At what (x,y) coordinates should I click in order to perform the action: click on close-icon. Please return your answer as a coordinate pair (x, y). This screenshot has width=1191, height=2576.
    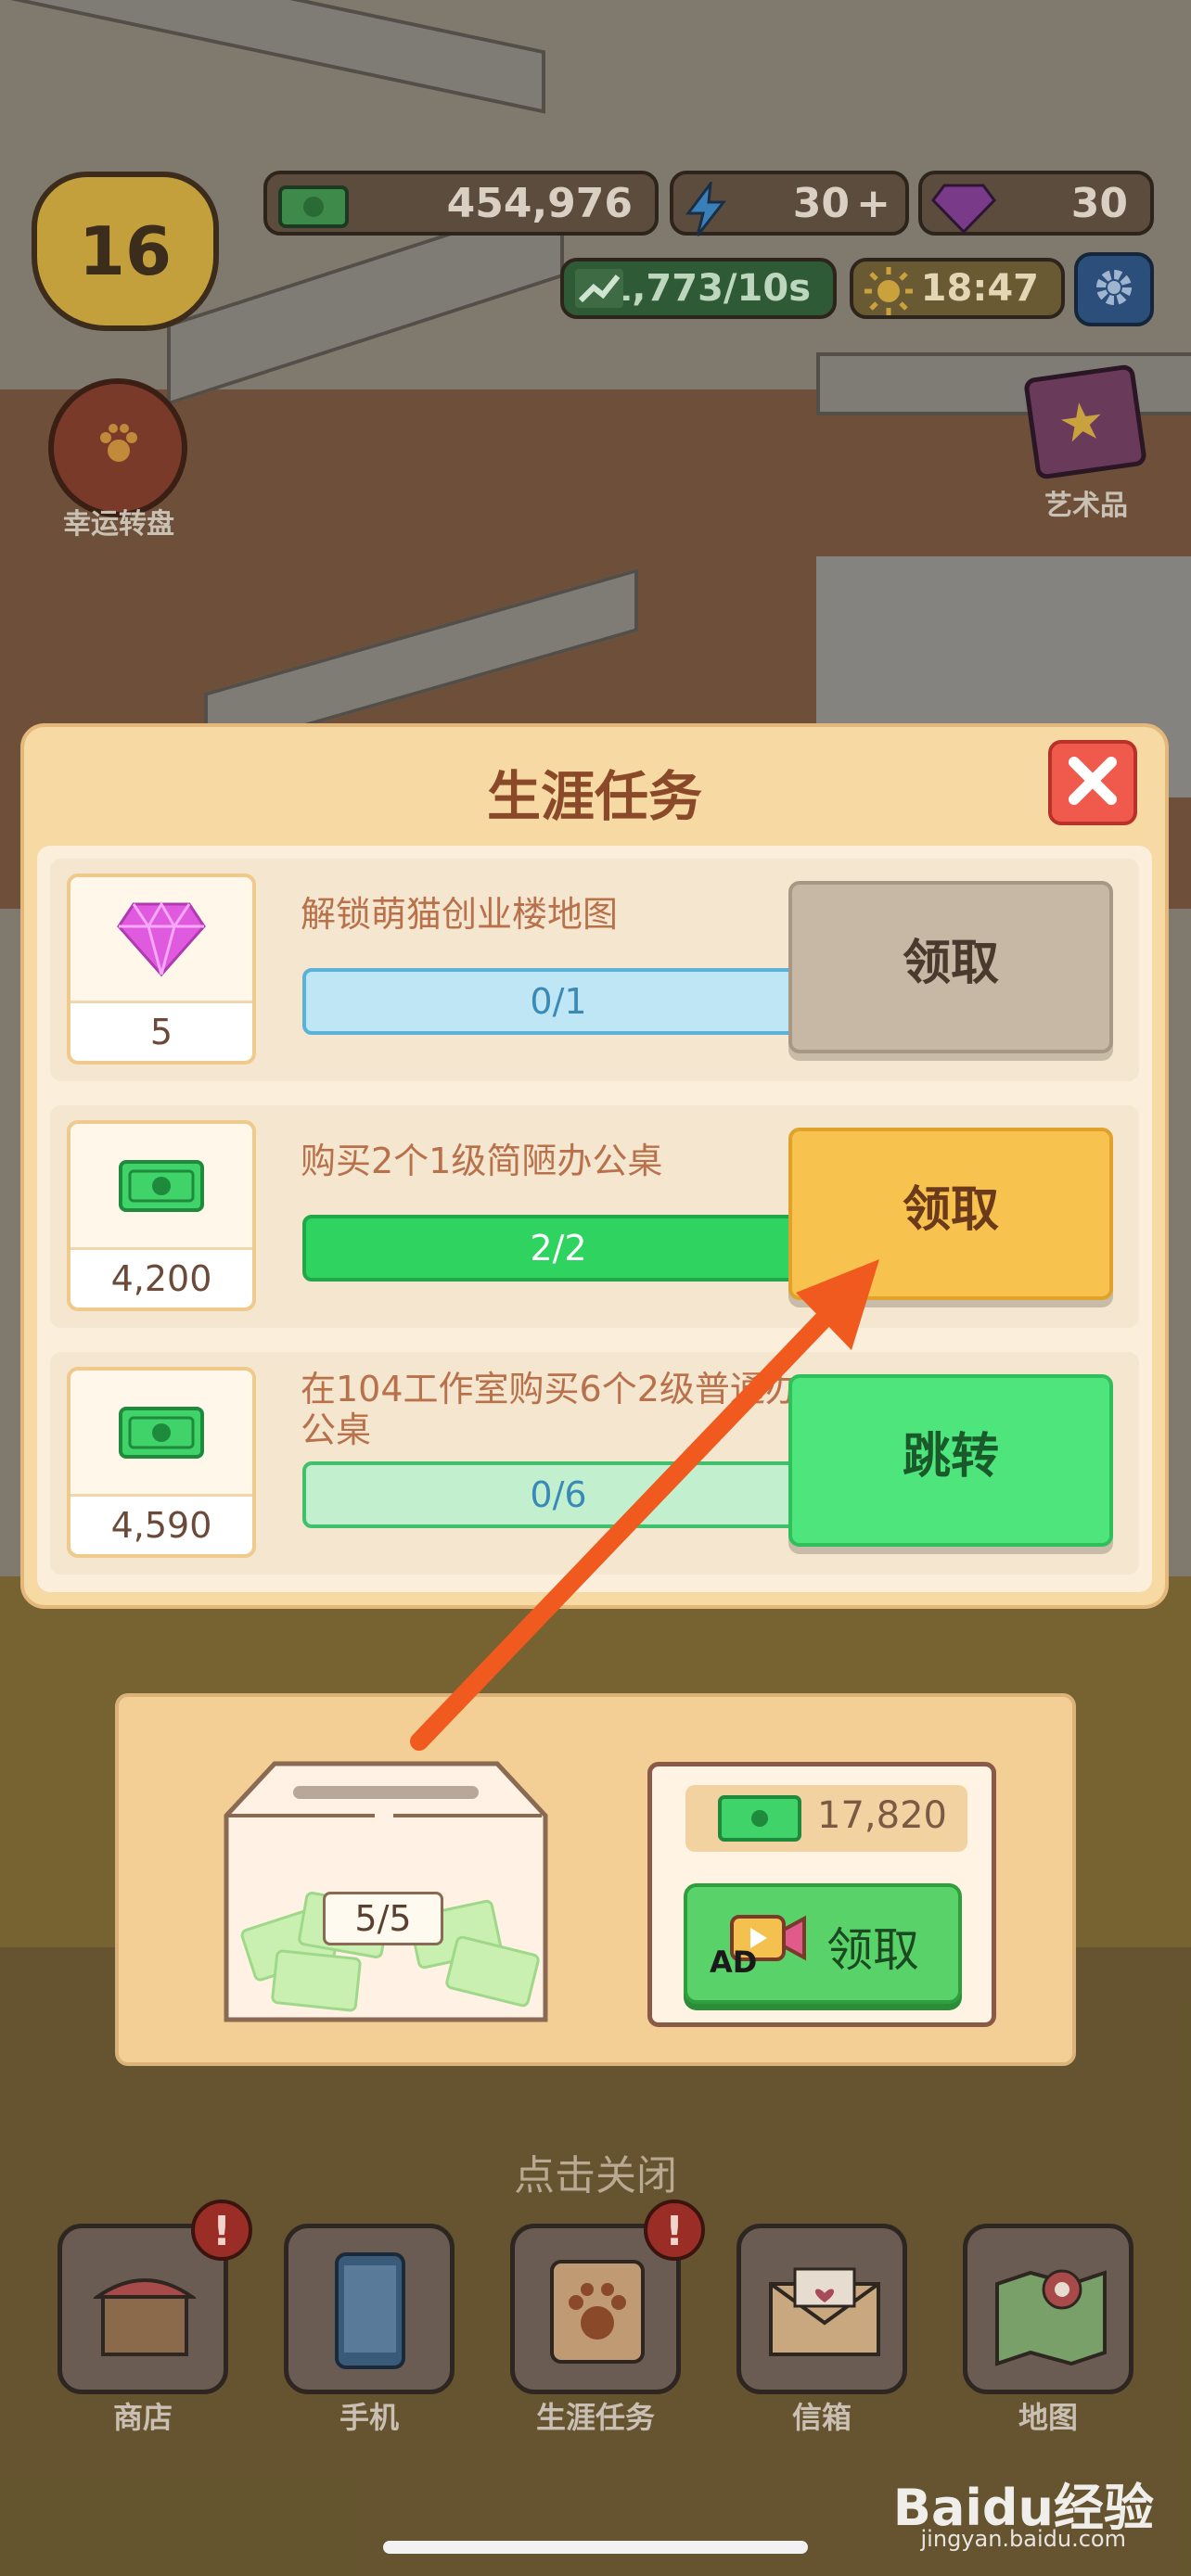
    Looking at the image, I should click on (1093, 783).